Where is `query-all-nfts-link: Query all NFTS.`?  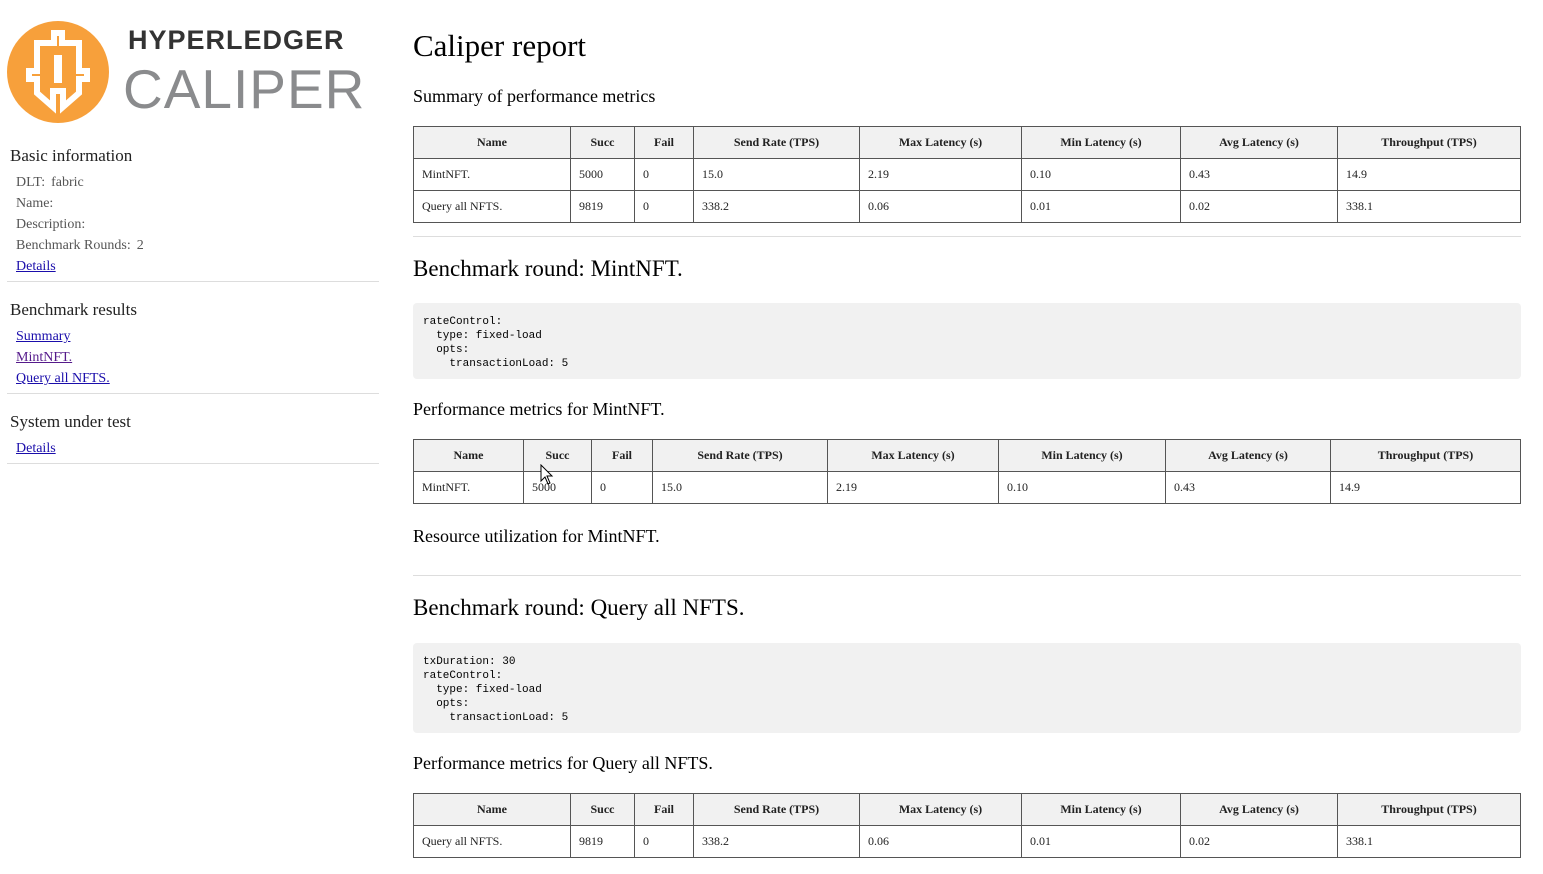 query-all-nfts-link: Query all NFTS. is located at coordinates (197, 378).